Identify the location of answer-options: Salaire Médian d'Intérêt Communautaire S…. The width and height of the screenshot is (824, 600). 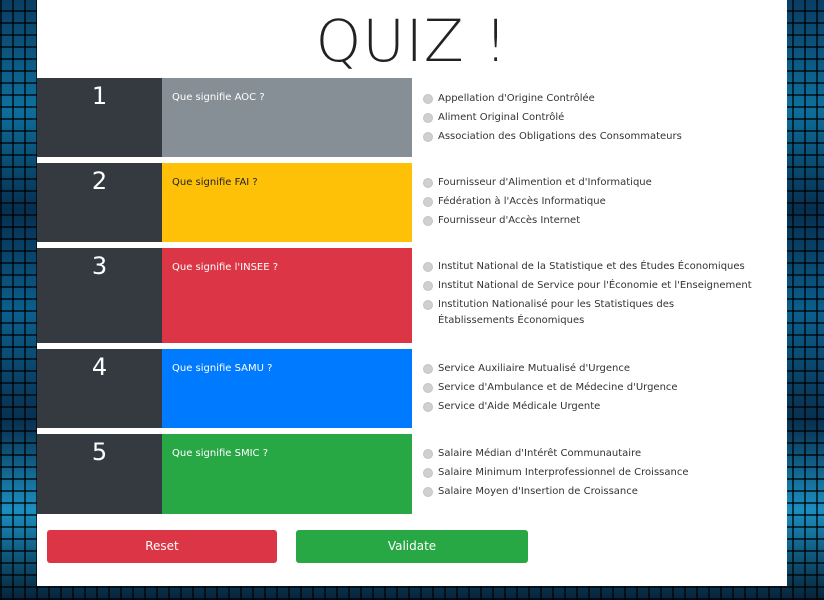
(603, 474).